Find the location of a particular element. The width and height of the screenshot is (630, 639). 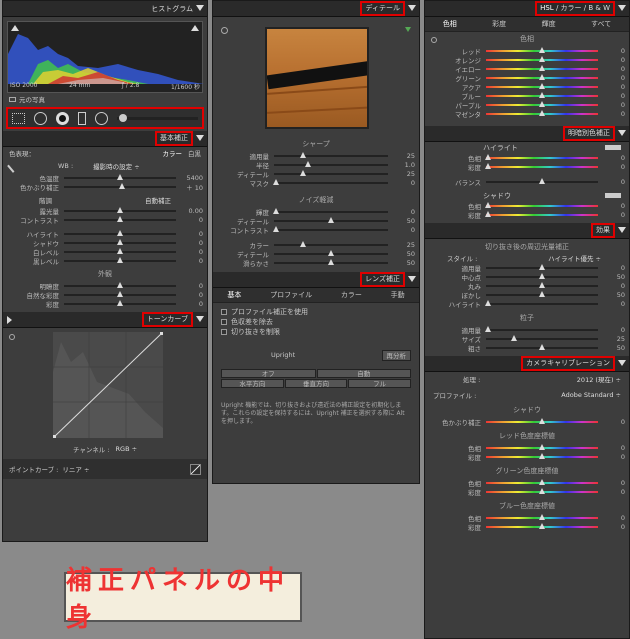

highlight-swatch is located at coordinates (613, 147).